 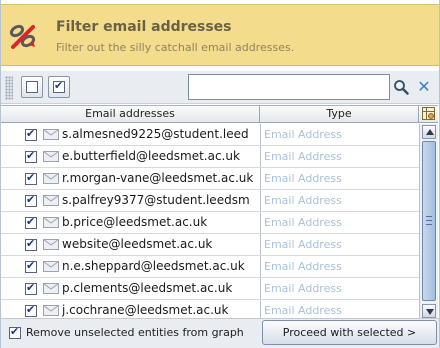 I want to click on remove-unselected-label: Remove unselected entities from graph, so click(x=135, y=332).